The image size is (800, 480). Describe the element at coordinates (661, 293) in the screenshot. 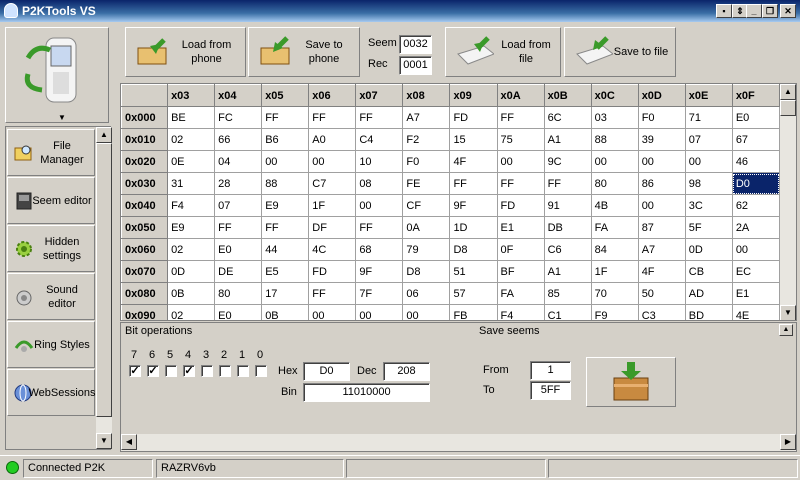

I see `grid-cell: 50` at that location.